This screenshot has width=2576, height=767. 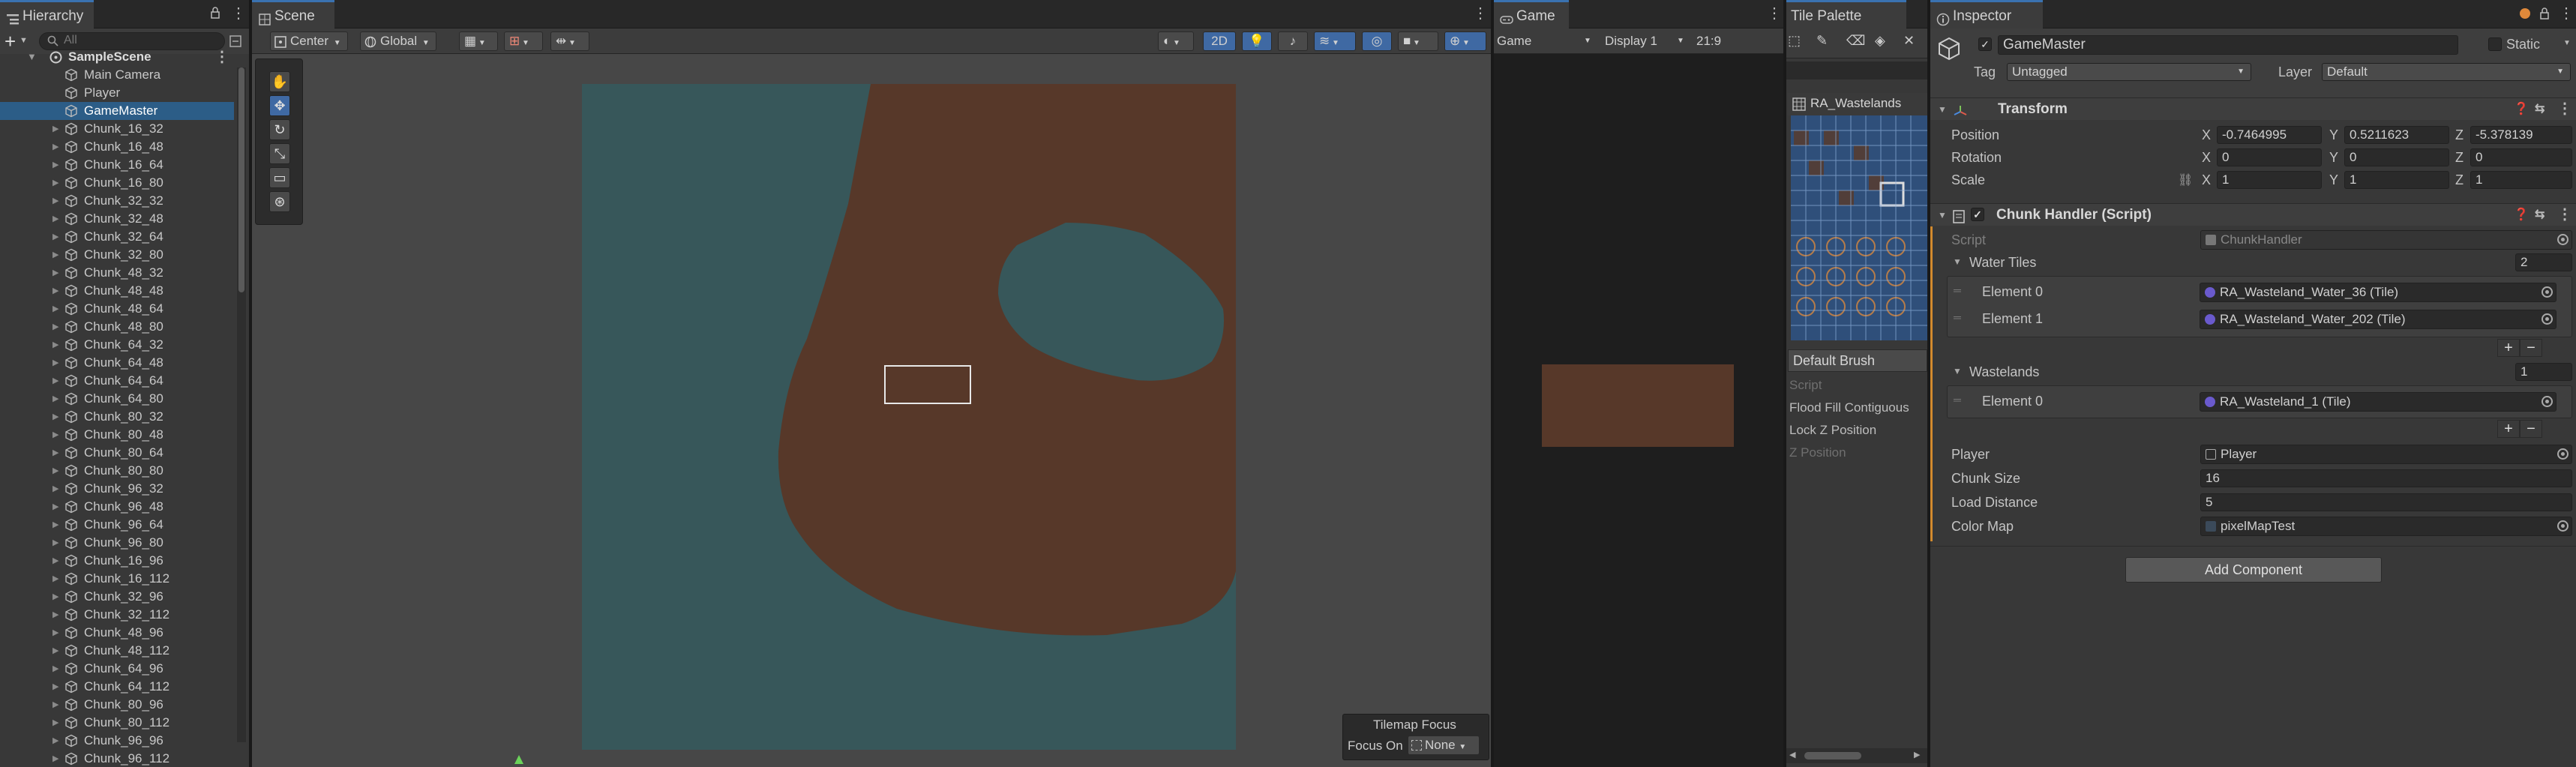 I want to click on hierarchy-item: ▶ Chunk_16_96, so click(x=117, y=561).